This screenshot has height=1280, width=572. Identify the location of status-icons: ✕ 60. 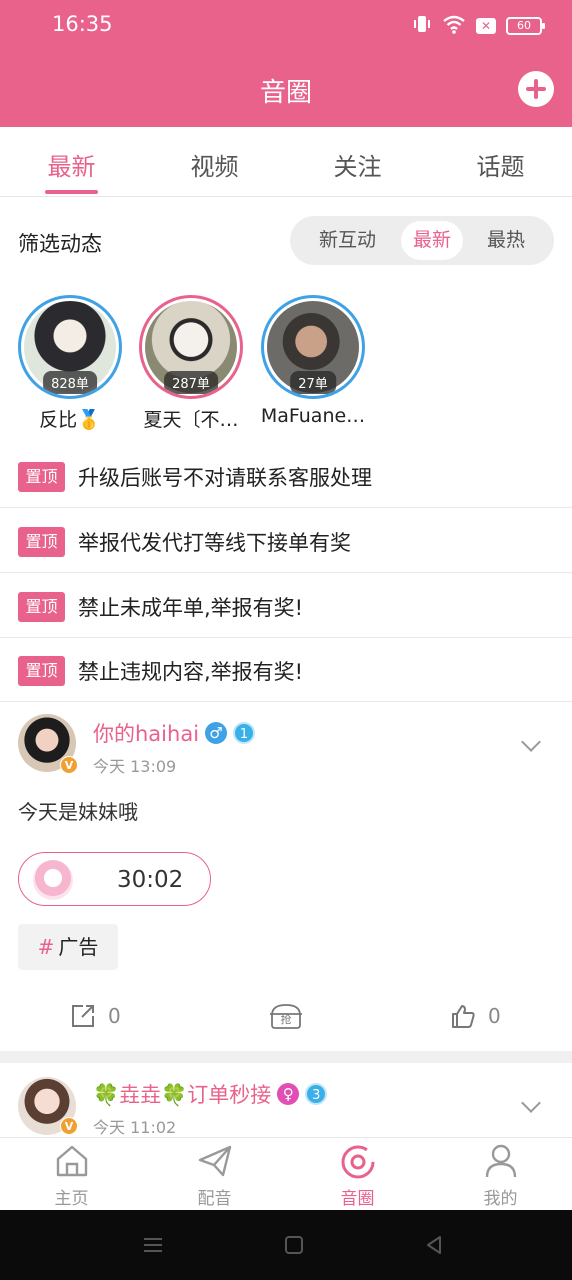
(478, 26).